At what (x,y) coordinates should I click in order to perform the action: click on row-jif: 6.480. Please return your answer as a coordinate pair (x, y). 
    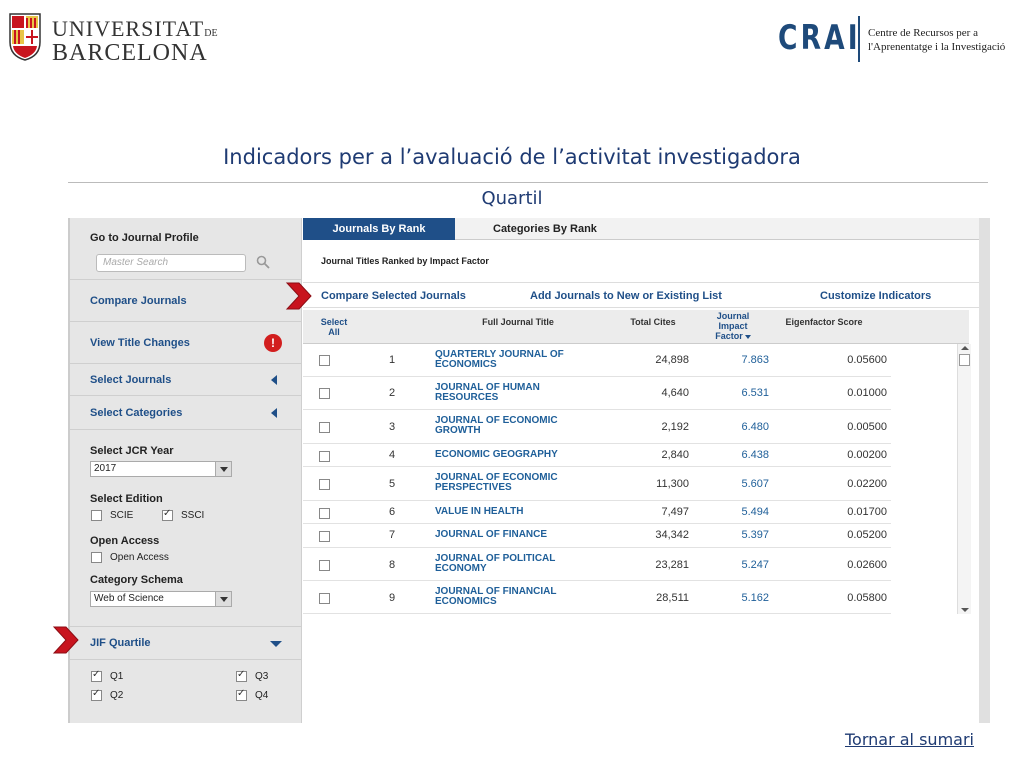
    Looking at the image, I should click on (755, 427).